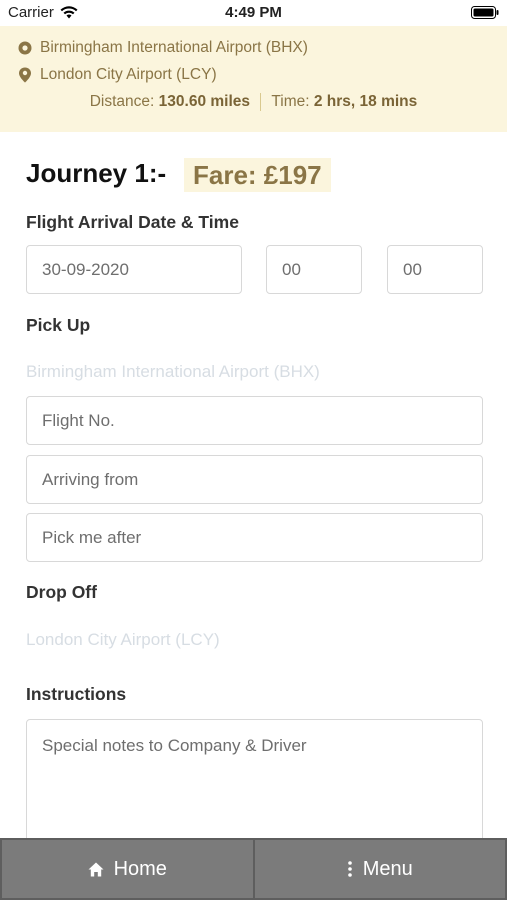 Image resolution: width=507 pixels, height=900 pixels. Describe the element at coordinates (254, 784) in the screenshot. I see `instructions-textarea: Special notes to Company & Driver` at that location.